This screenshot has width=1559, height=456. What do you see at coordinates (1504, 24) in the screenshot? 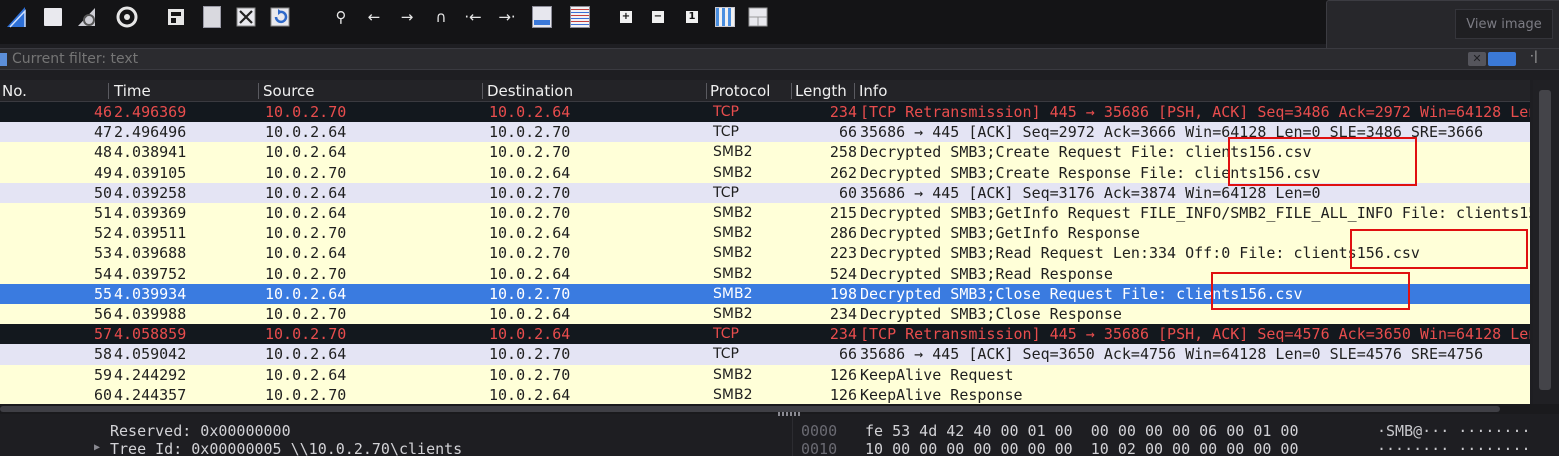
I see `view-image-button: View image` at bounding box center [1504, 24].